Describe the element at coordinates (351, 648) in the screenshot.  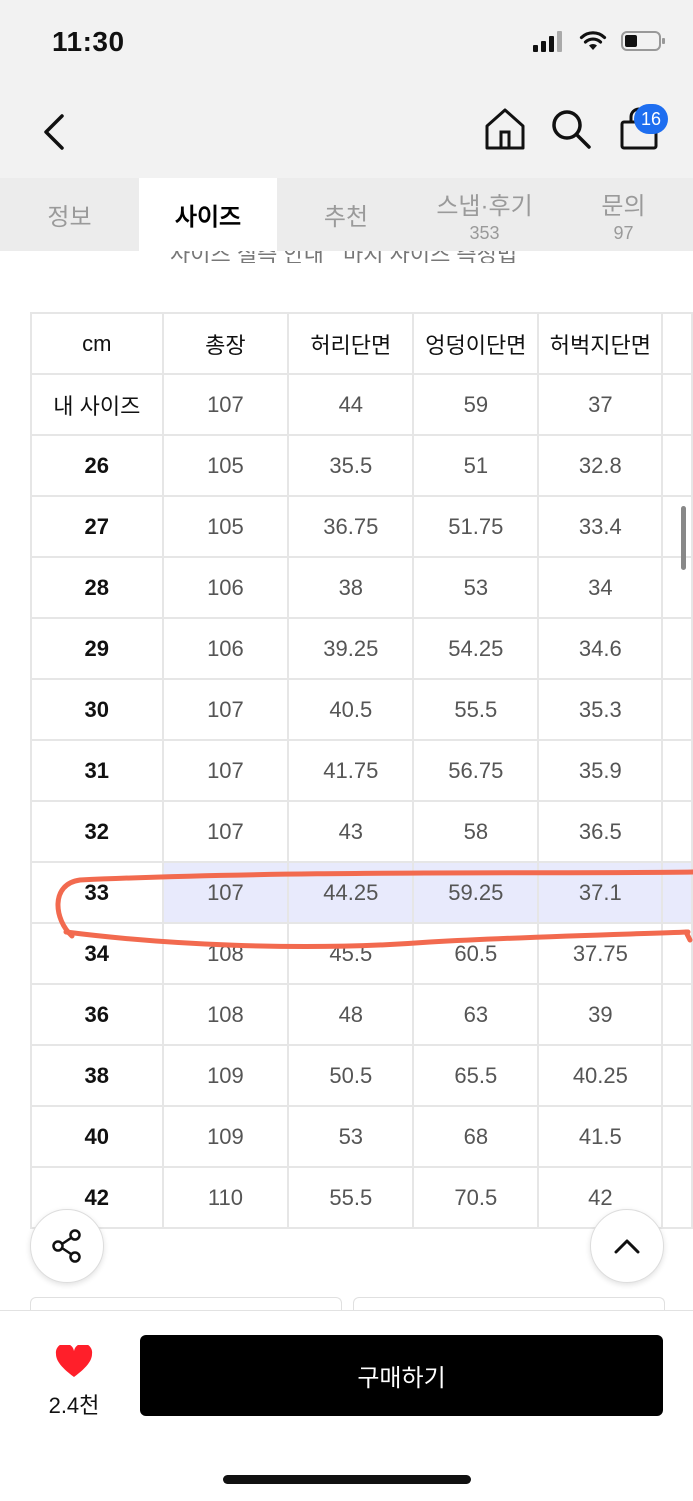
I see `measurement-cell: 39.25` at that location.